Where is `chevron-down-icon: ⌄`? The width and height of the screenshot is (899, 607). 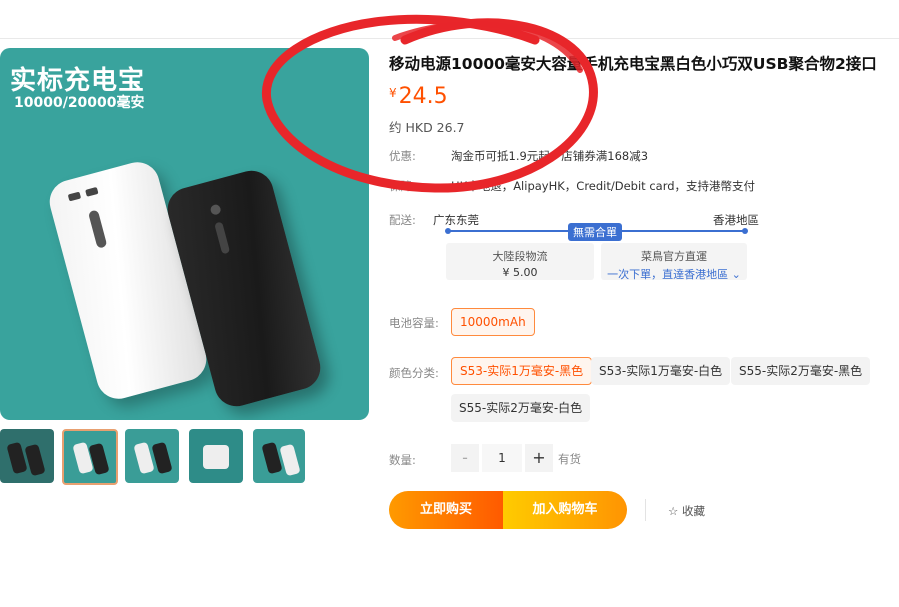
chevron-down-icon: ⌄ is located at coordinates (736, 274).